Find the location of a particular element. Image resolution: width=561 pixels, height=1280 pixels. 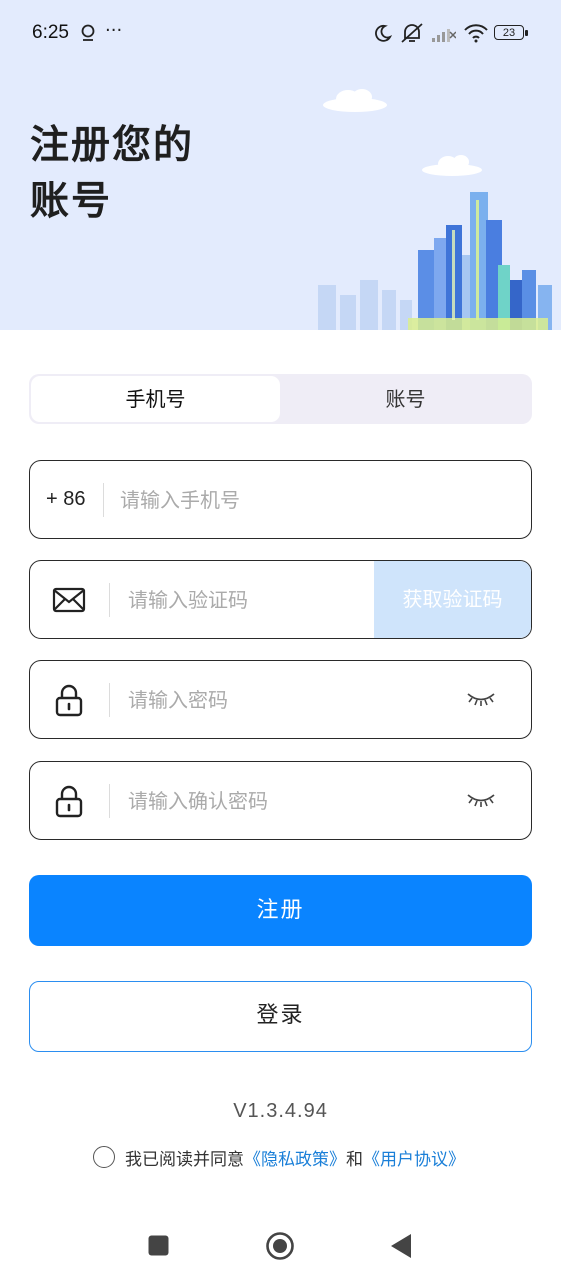

mute-bell-icon is located at coordinates (412, 33).